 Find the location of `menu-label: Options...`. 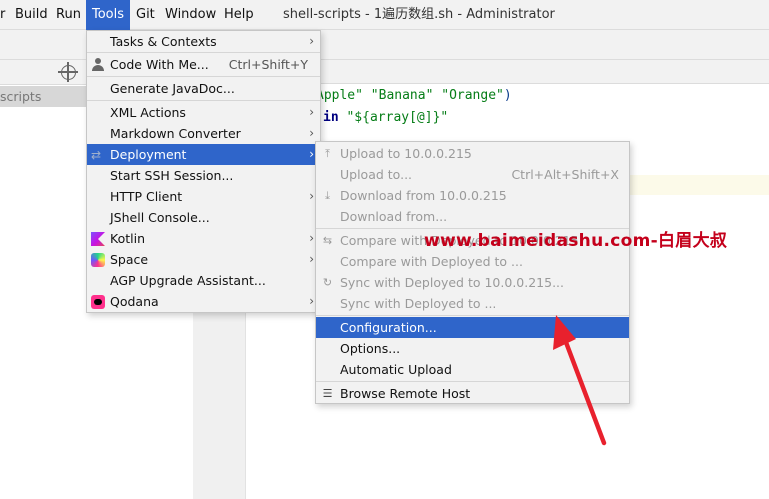

menu-label: Options... is located at coordinates (370, 348).